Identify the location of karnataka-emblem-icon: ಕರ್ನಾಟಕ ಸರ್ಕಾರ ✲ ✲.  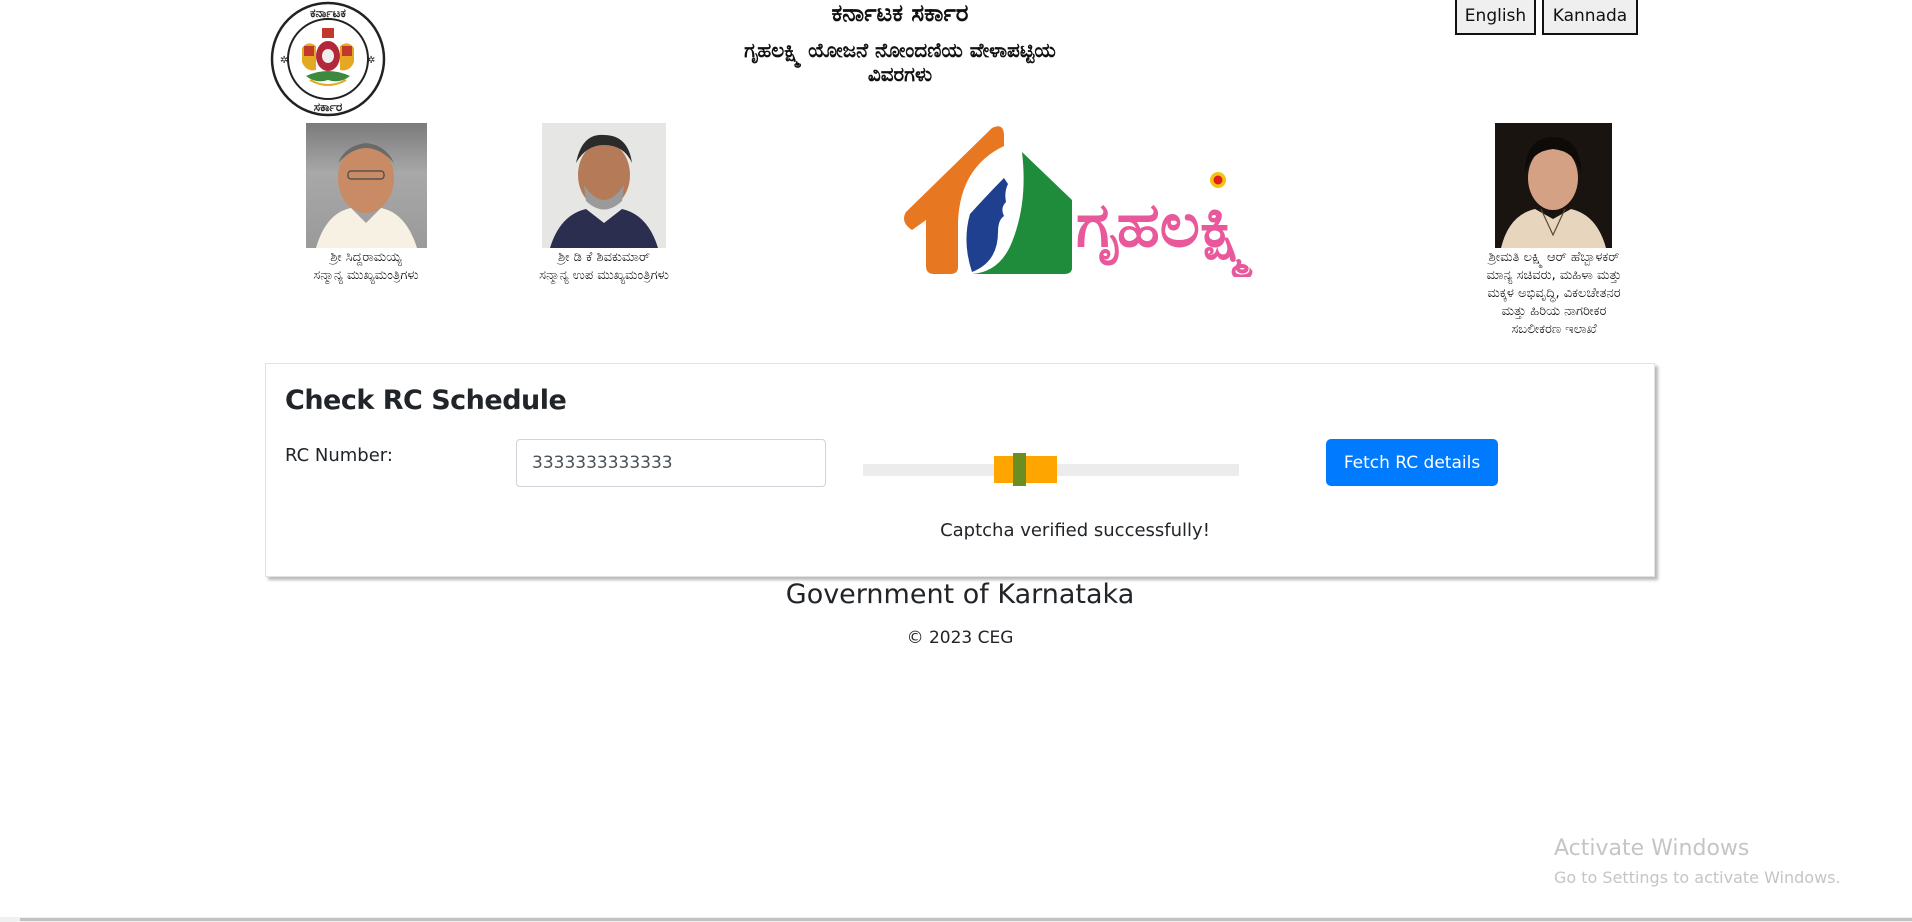
(328, 59).